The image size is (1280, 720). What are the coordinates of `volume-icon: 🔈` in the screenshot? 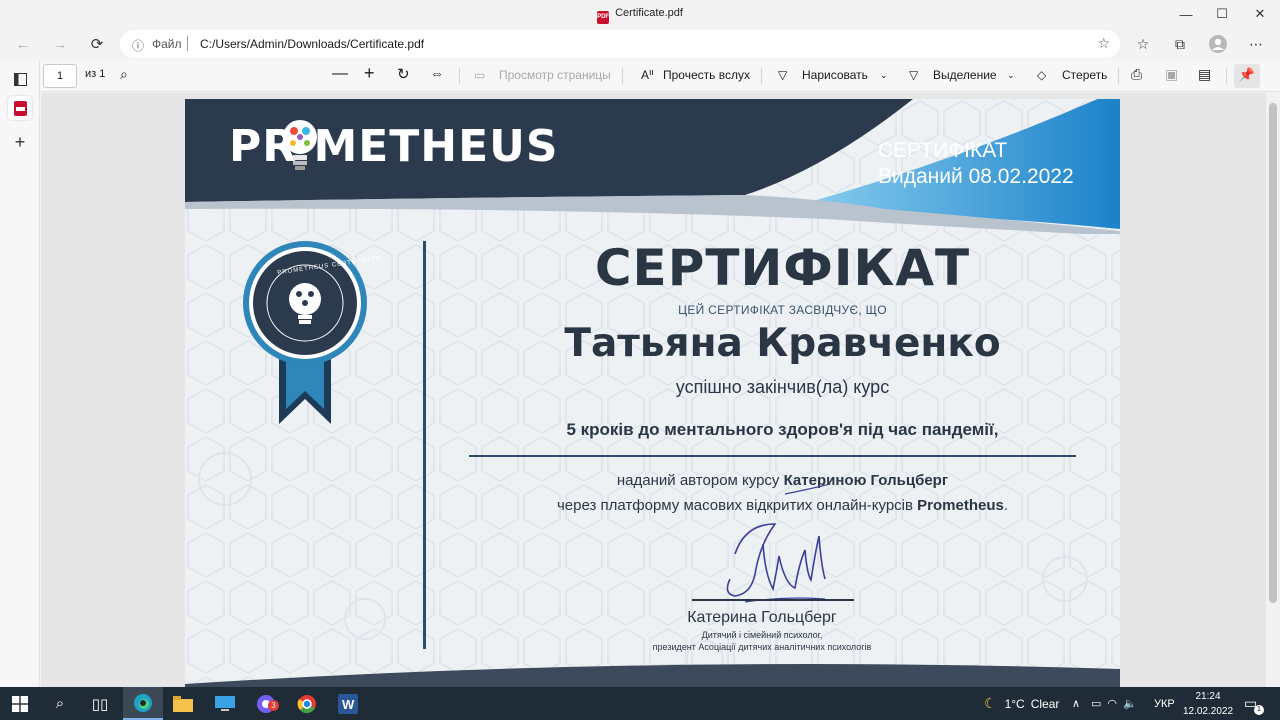 It's located at (1130, 703).